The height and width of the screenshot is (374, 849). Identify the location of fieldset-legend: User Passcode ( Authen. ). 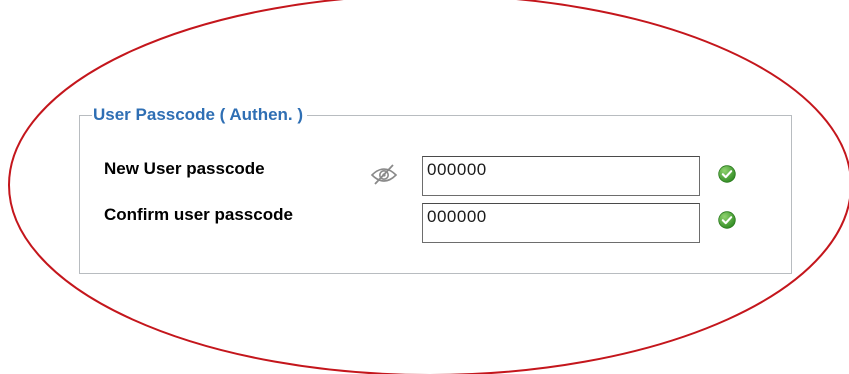
(200, 115).